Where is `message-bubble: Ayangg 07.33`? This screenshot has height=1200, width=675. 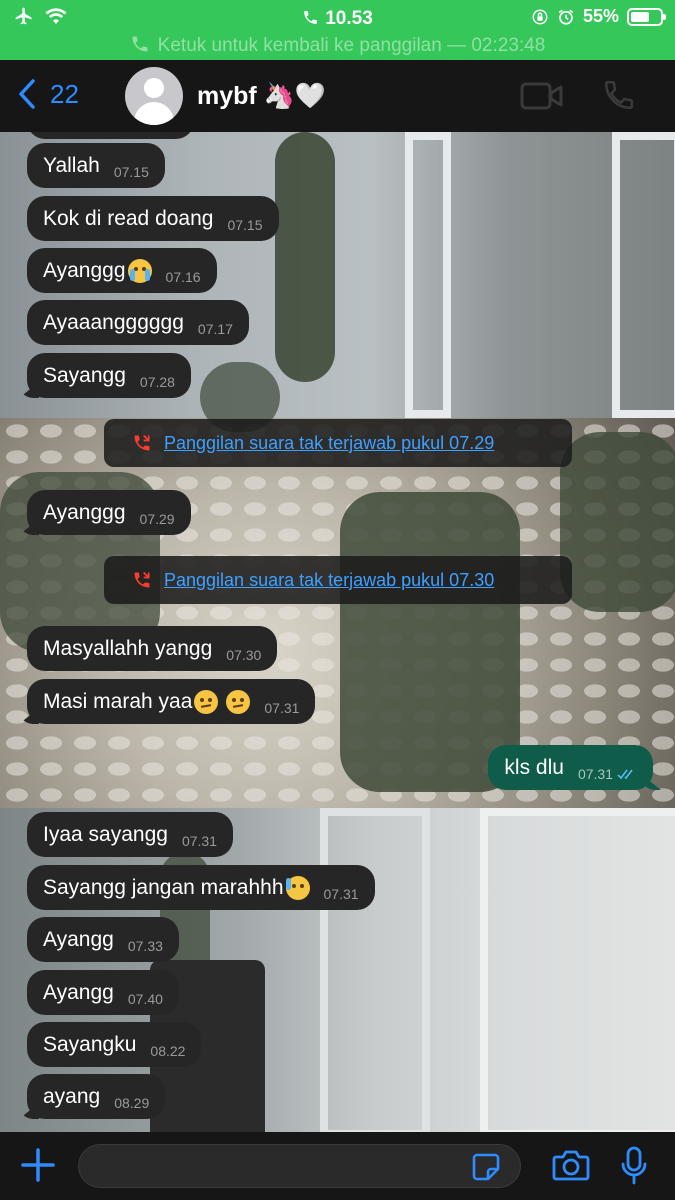 message-bubble: Ayangg 07.33 is located at coordinates (103, 939).